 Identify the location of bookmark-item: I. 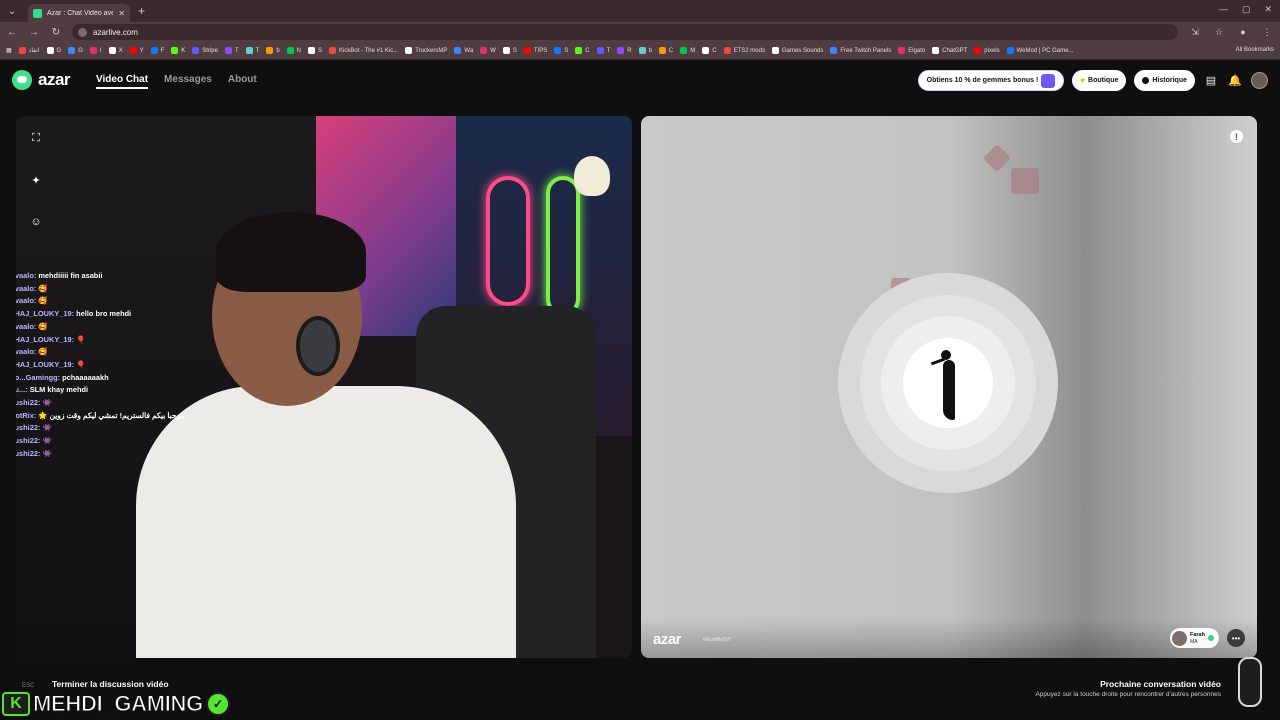
(95, 50).